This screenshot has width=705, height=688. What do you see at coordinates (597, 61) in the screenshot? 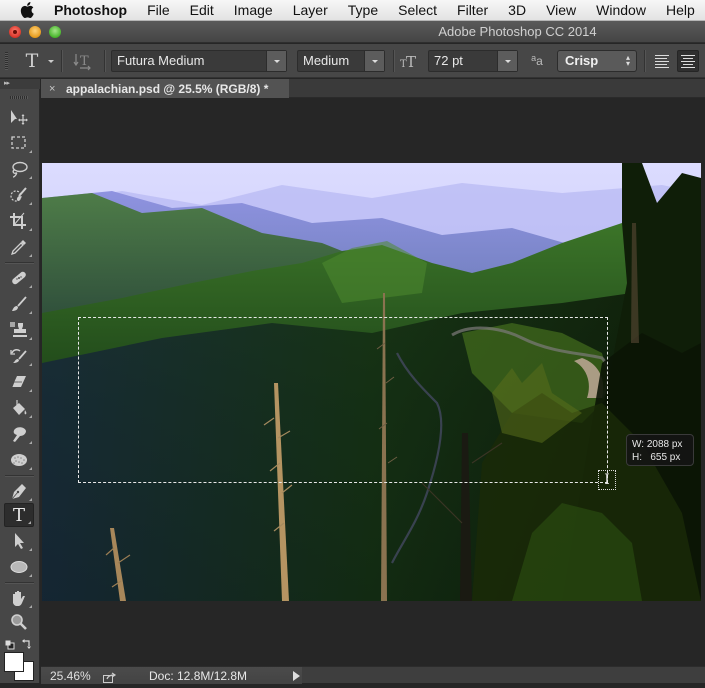
I see `anti-alias-select: Crisp ▴ ▾` at bounding box center [597, 61].